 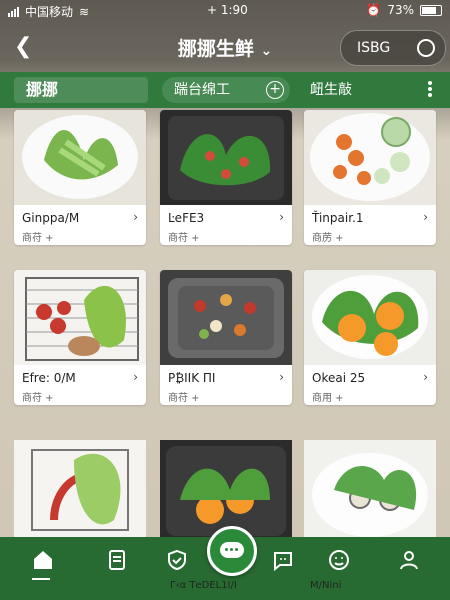 I want to click on chat-bubble-icon, so click(x=232, y=551).